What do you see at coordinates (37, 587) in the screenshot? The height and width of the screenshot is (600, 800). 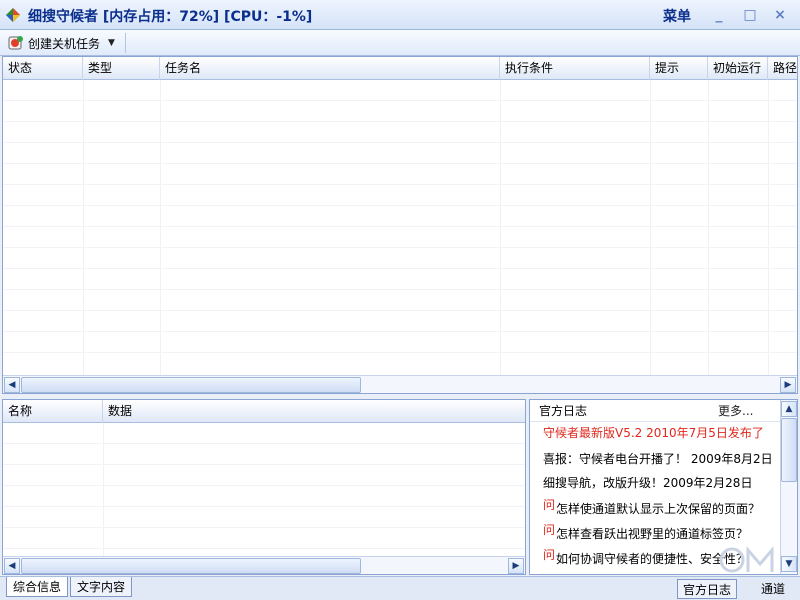 I see `tab-overview-info: 综合信息` at bounding box center [37, 587].